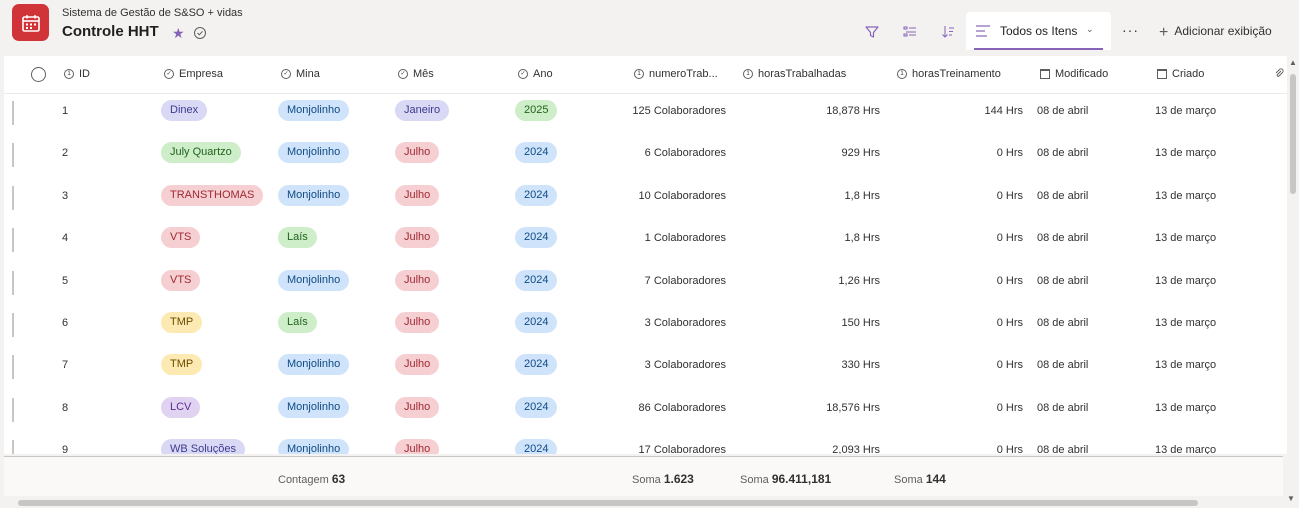 The width and height of the screenshot is (1299, 508). What do you see at coordinates (30, 22) in the screenshot?
I see `calendar-list-icon` at bounding box center [30, 22].